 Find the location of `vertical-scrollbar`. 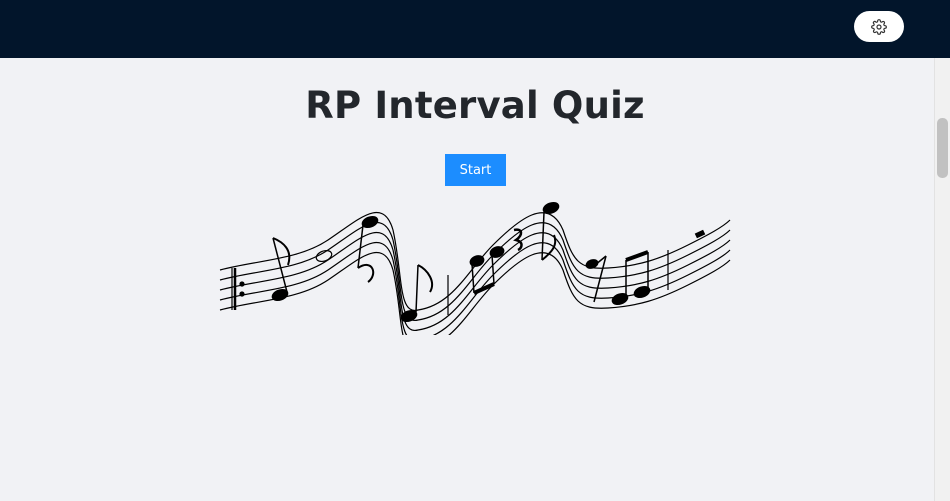

vertical-scrollbar is located at coordinates (942, 279).